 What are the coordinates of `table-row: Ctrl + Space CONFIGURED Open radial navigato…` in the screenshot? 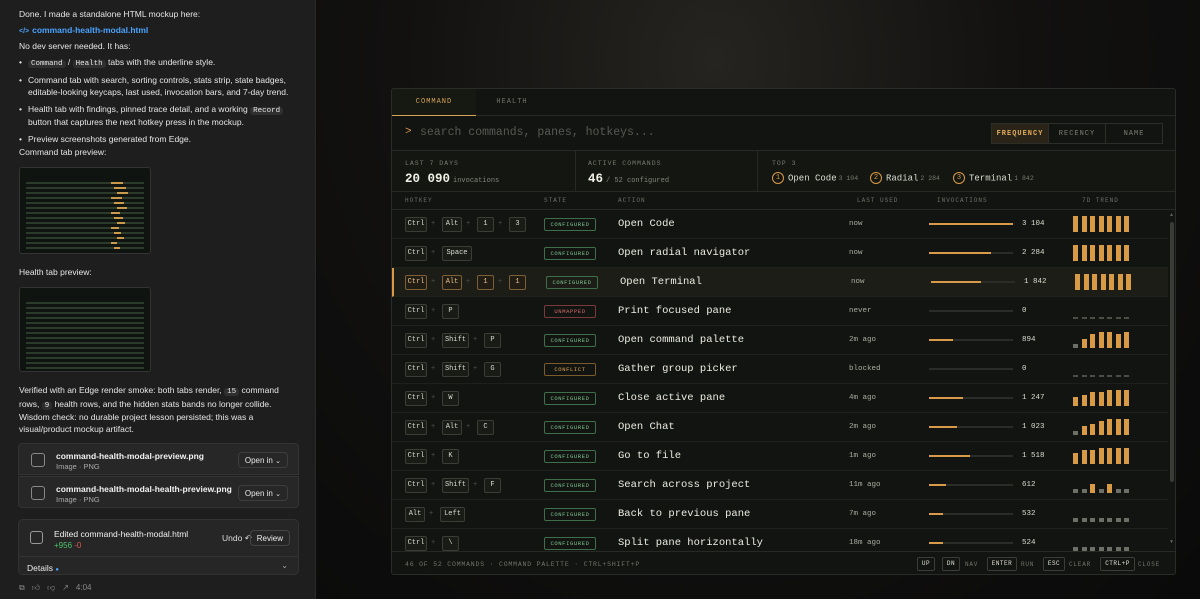 It's located at (780, 253).